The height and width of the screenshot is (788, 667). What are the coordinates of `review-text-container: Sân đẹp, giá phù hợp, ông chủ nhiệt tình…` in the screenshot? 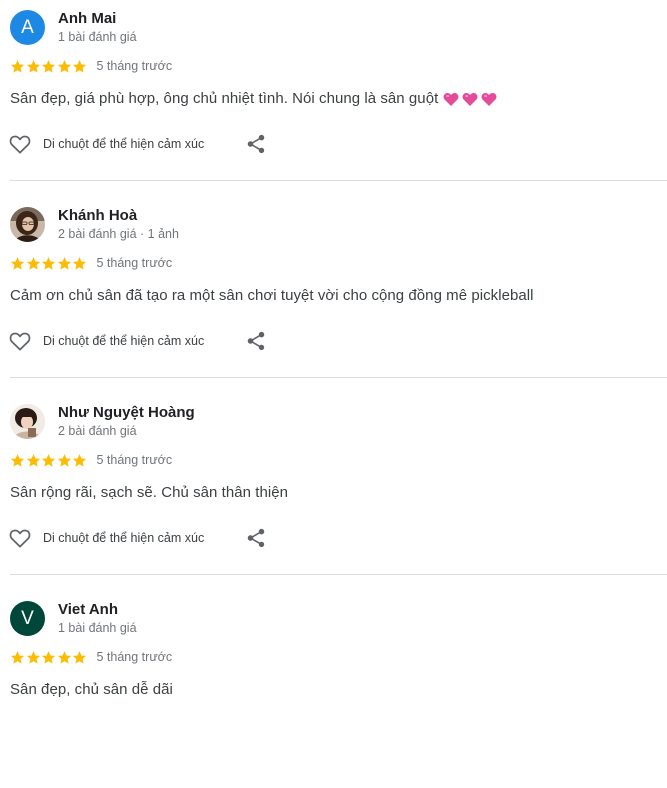 It's located at (253, 98).